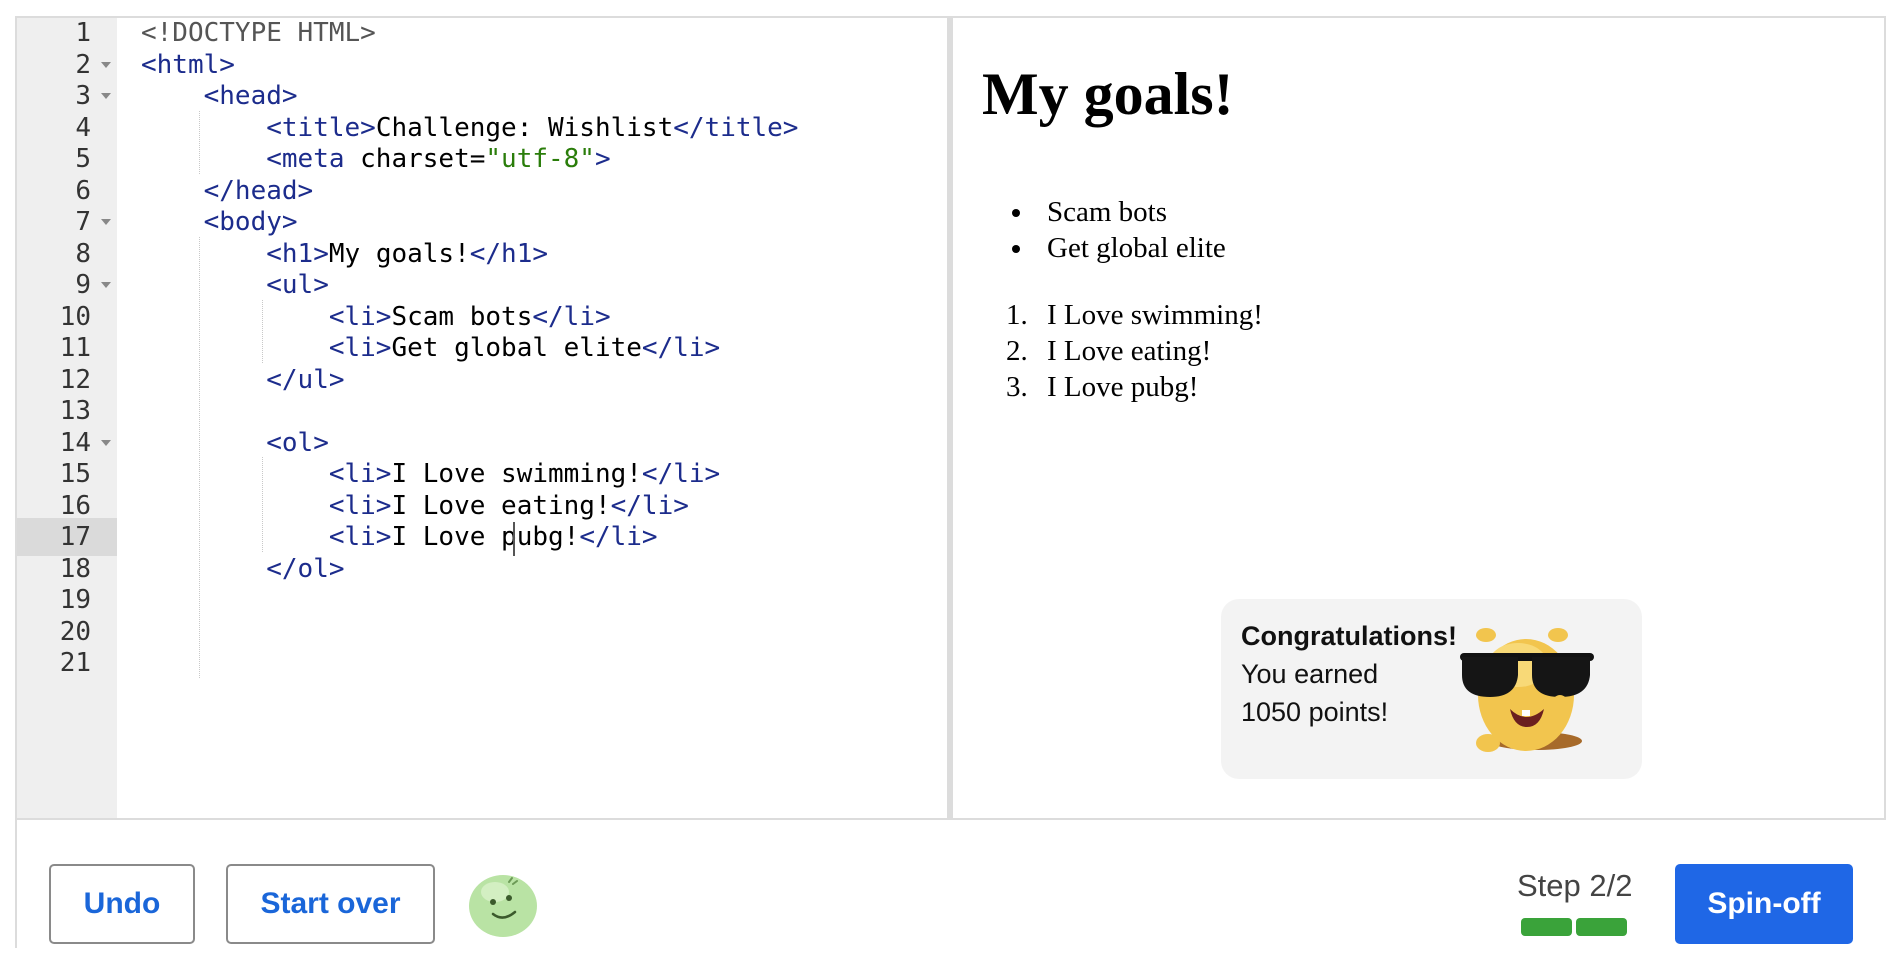 This screenshot has width=1890, height=962. What do you see at coordinates (1764, 904) in the screenshot?
I see `spin-off-button: Spin-off` at bounding box center [1764, 904].